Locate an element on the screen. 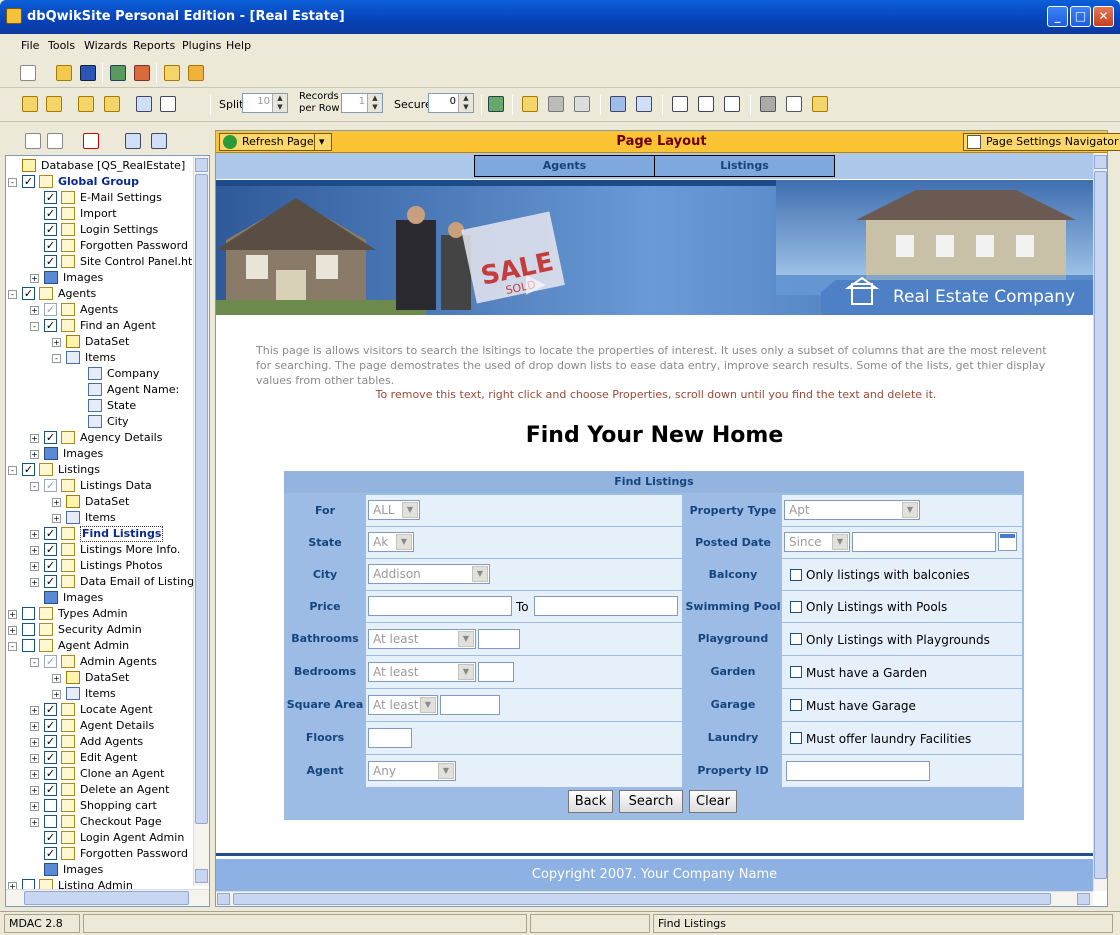  header-icon is located at coordinates (680, 104).